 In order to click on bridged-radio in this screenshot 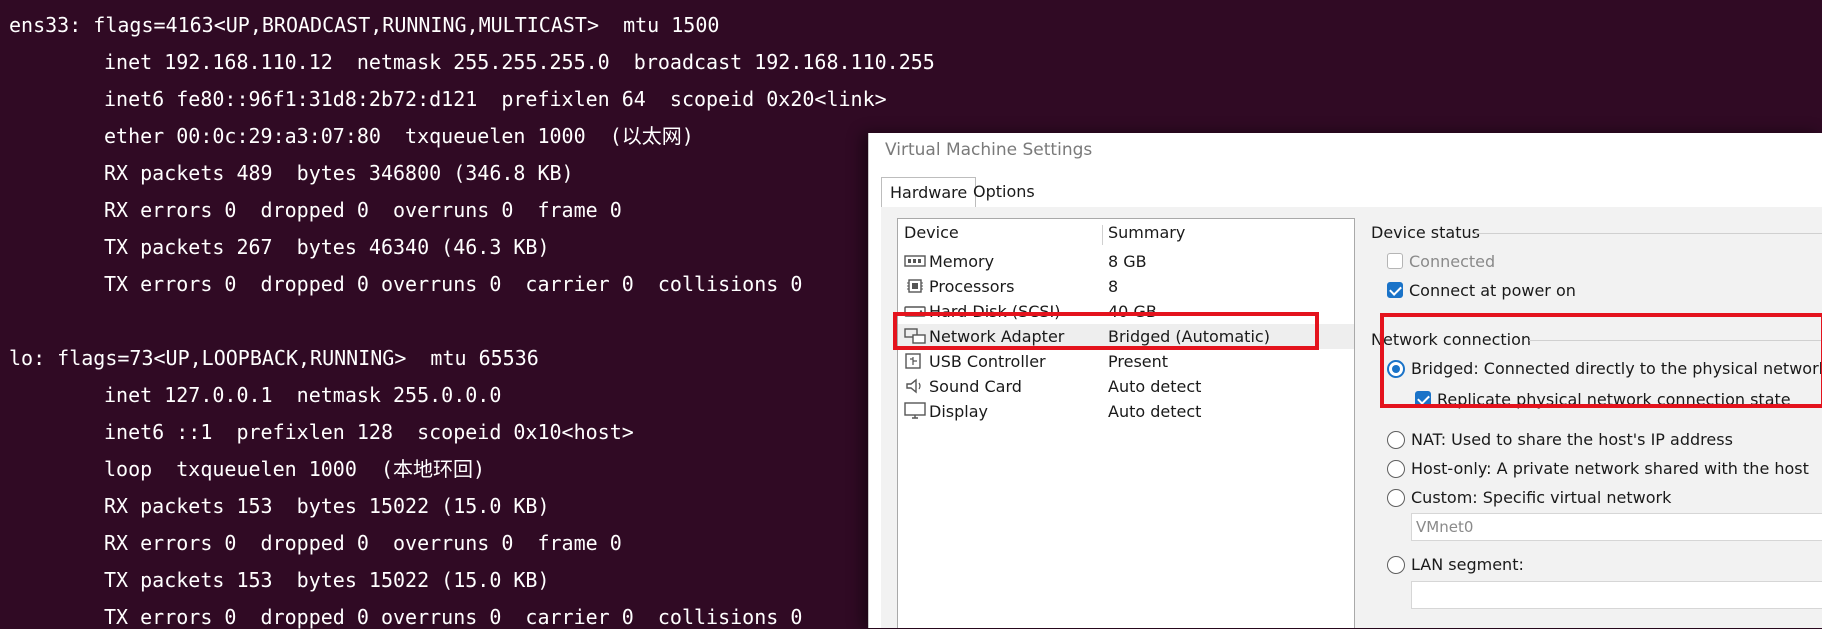, I will do `click(1396, 369)`.